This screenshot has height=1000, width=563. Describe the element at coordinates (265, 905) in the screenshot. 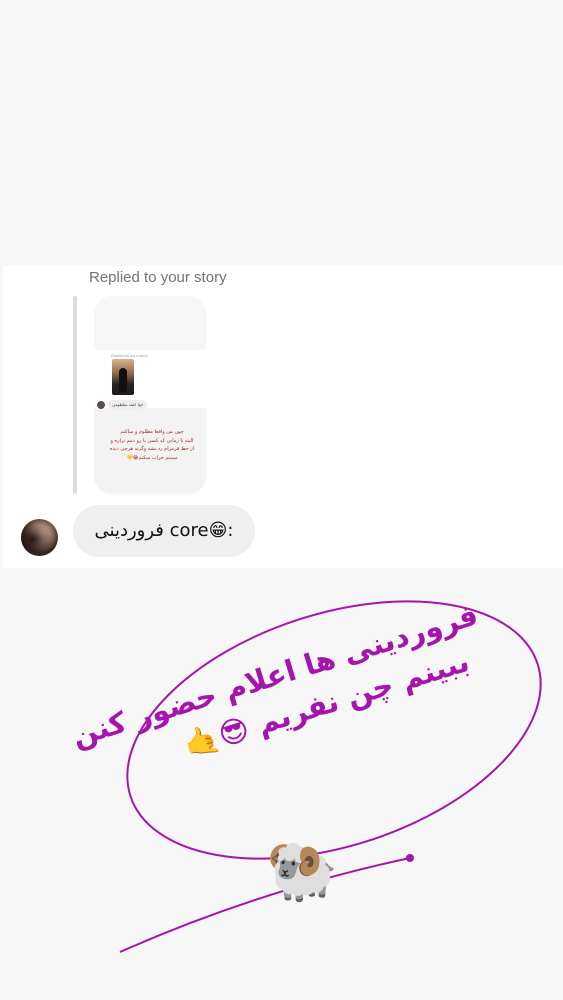

I see `drawn-line` at that location.